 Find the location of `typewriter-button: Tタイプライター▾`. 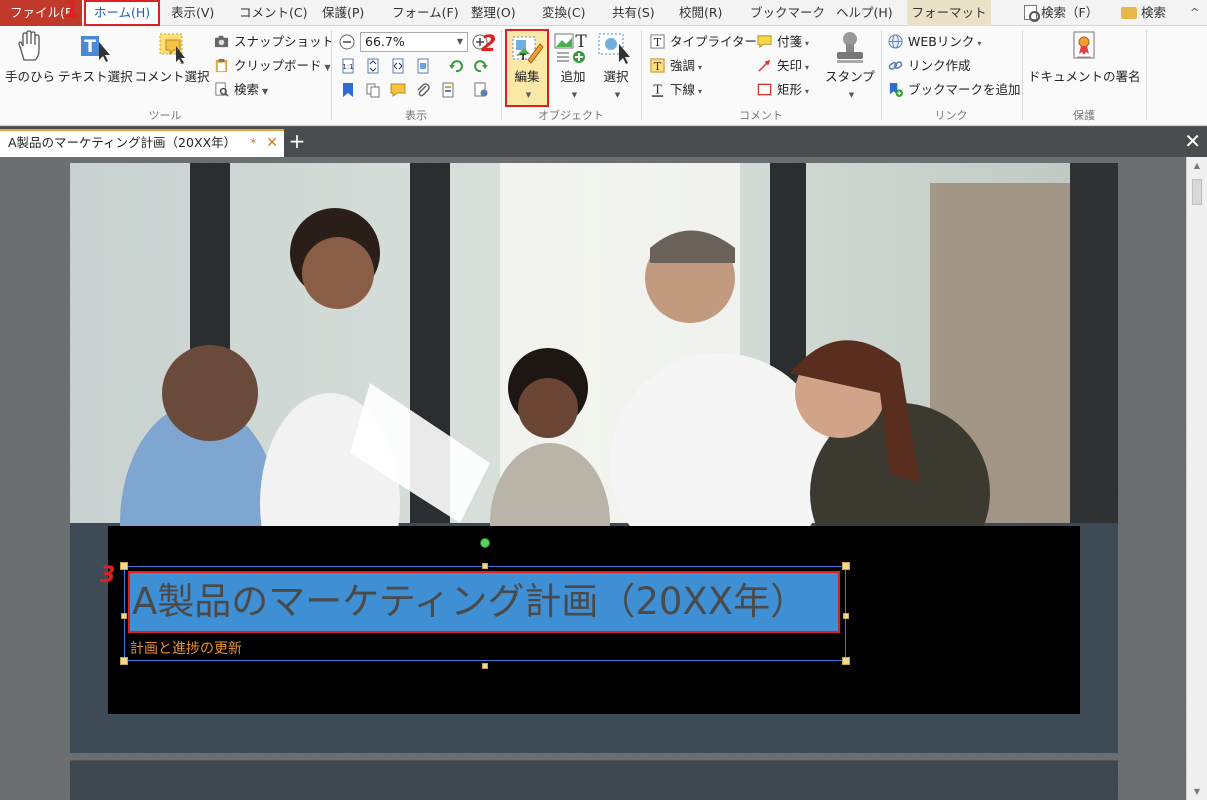

typewriter-button: Tタイプライター▾ is located at coordinates (707, 42).